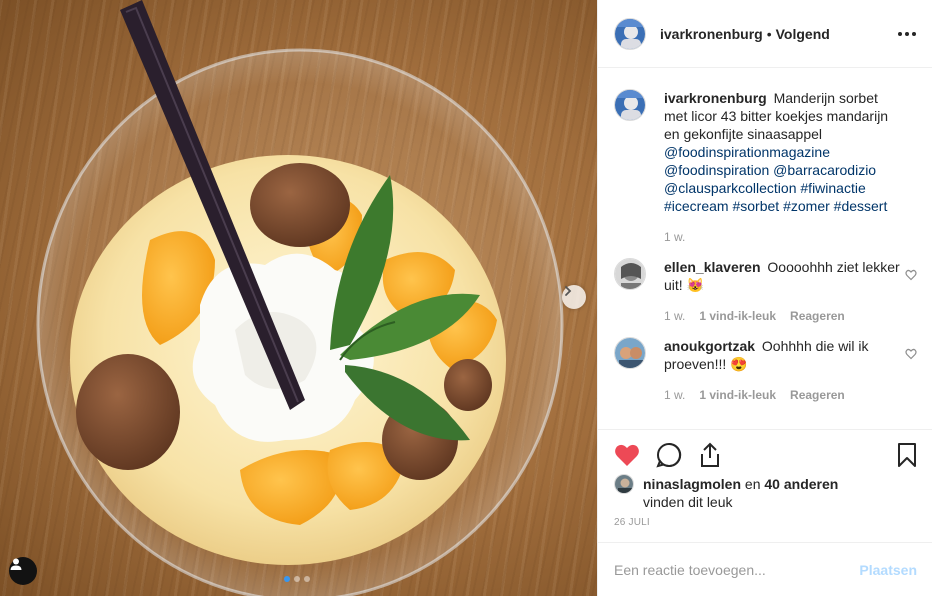  What do you see at coordinates (752, 484) in the screenshot?
I see `likes-connector: en` at bounding box center [752, 484].